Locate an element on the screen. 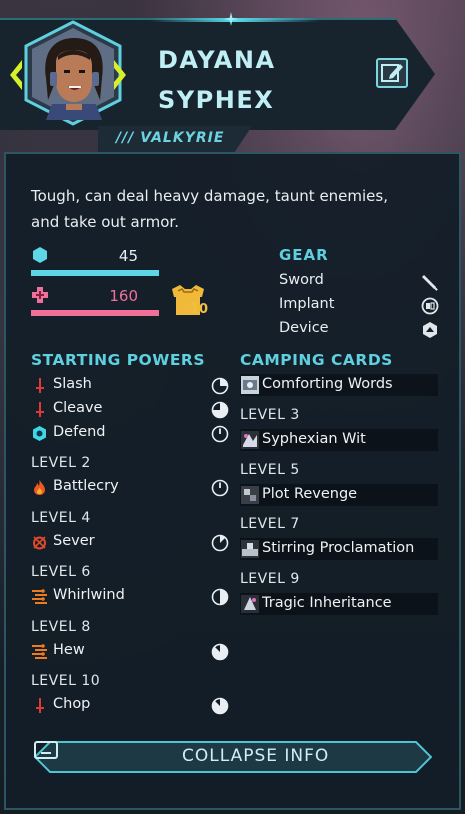  implant-icon is located at coordinates (430, 306).